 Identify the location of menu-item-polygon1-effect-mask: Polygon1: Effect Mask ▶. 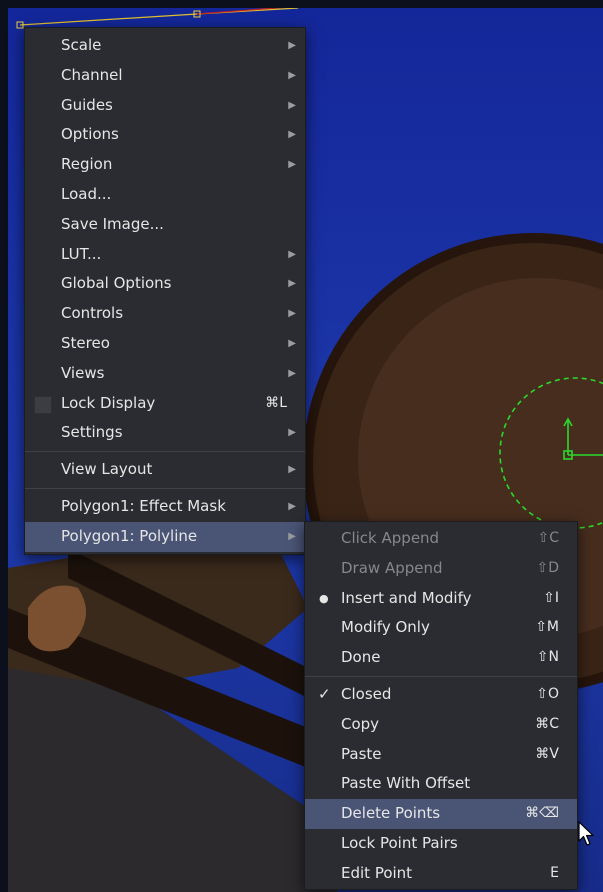
(165, 507).